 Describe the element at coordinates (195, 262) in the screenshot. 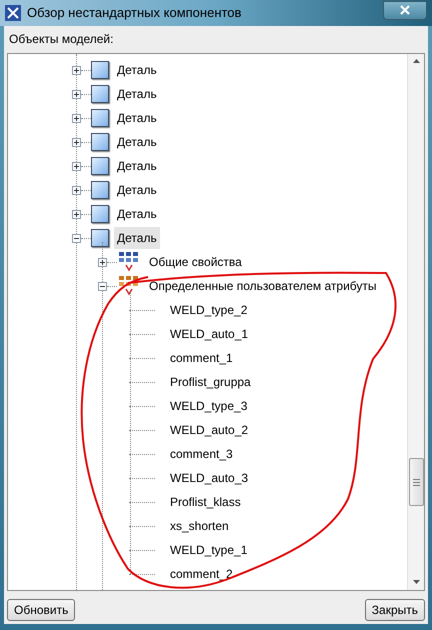

I see `tree-item: Общие свойства` at that location.